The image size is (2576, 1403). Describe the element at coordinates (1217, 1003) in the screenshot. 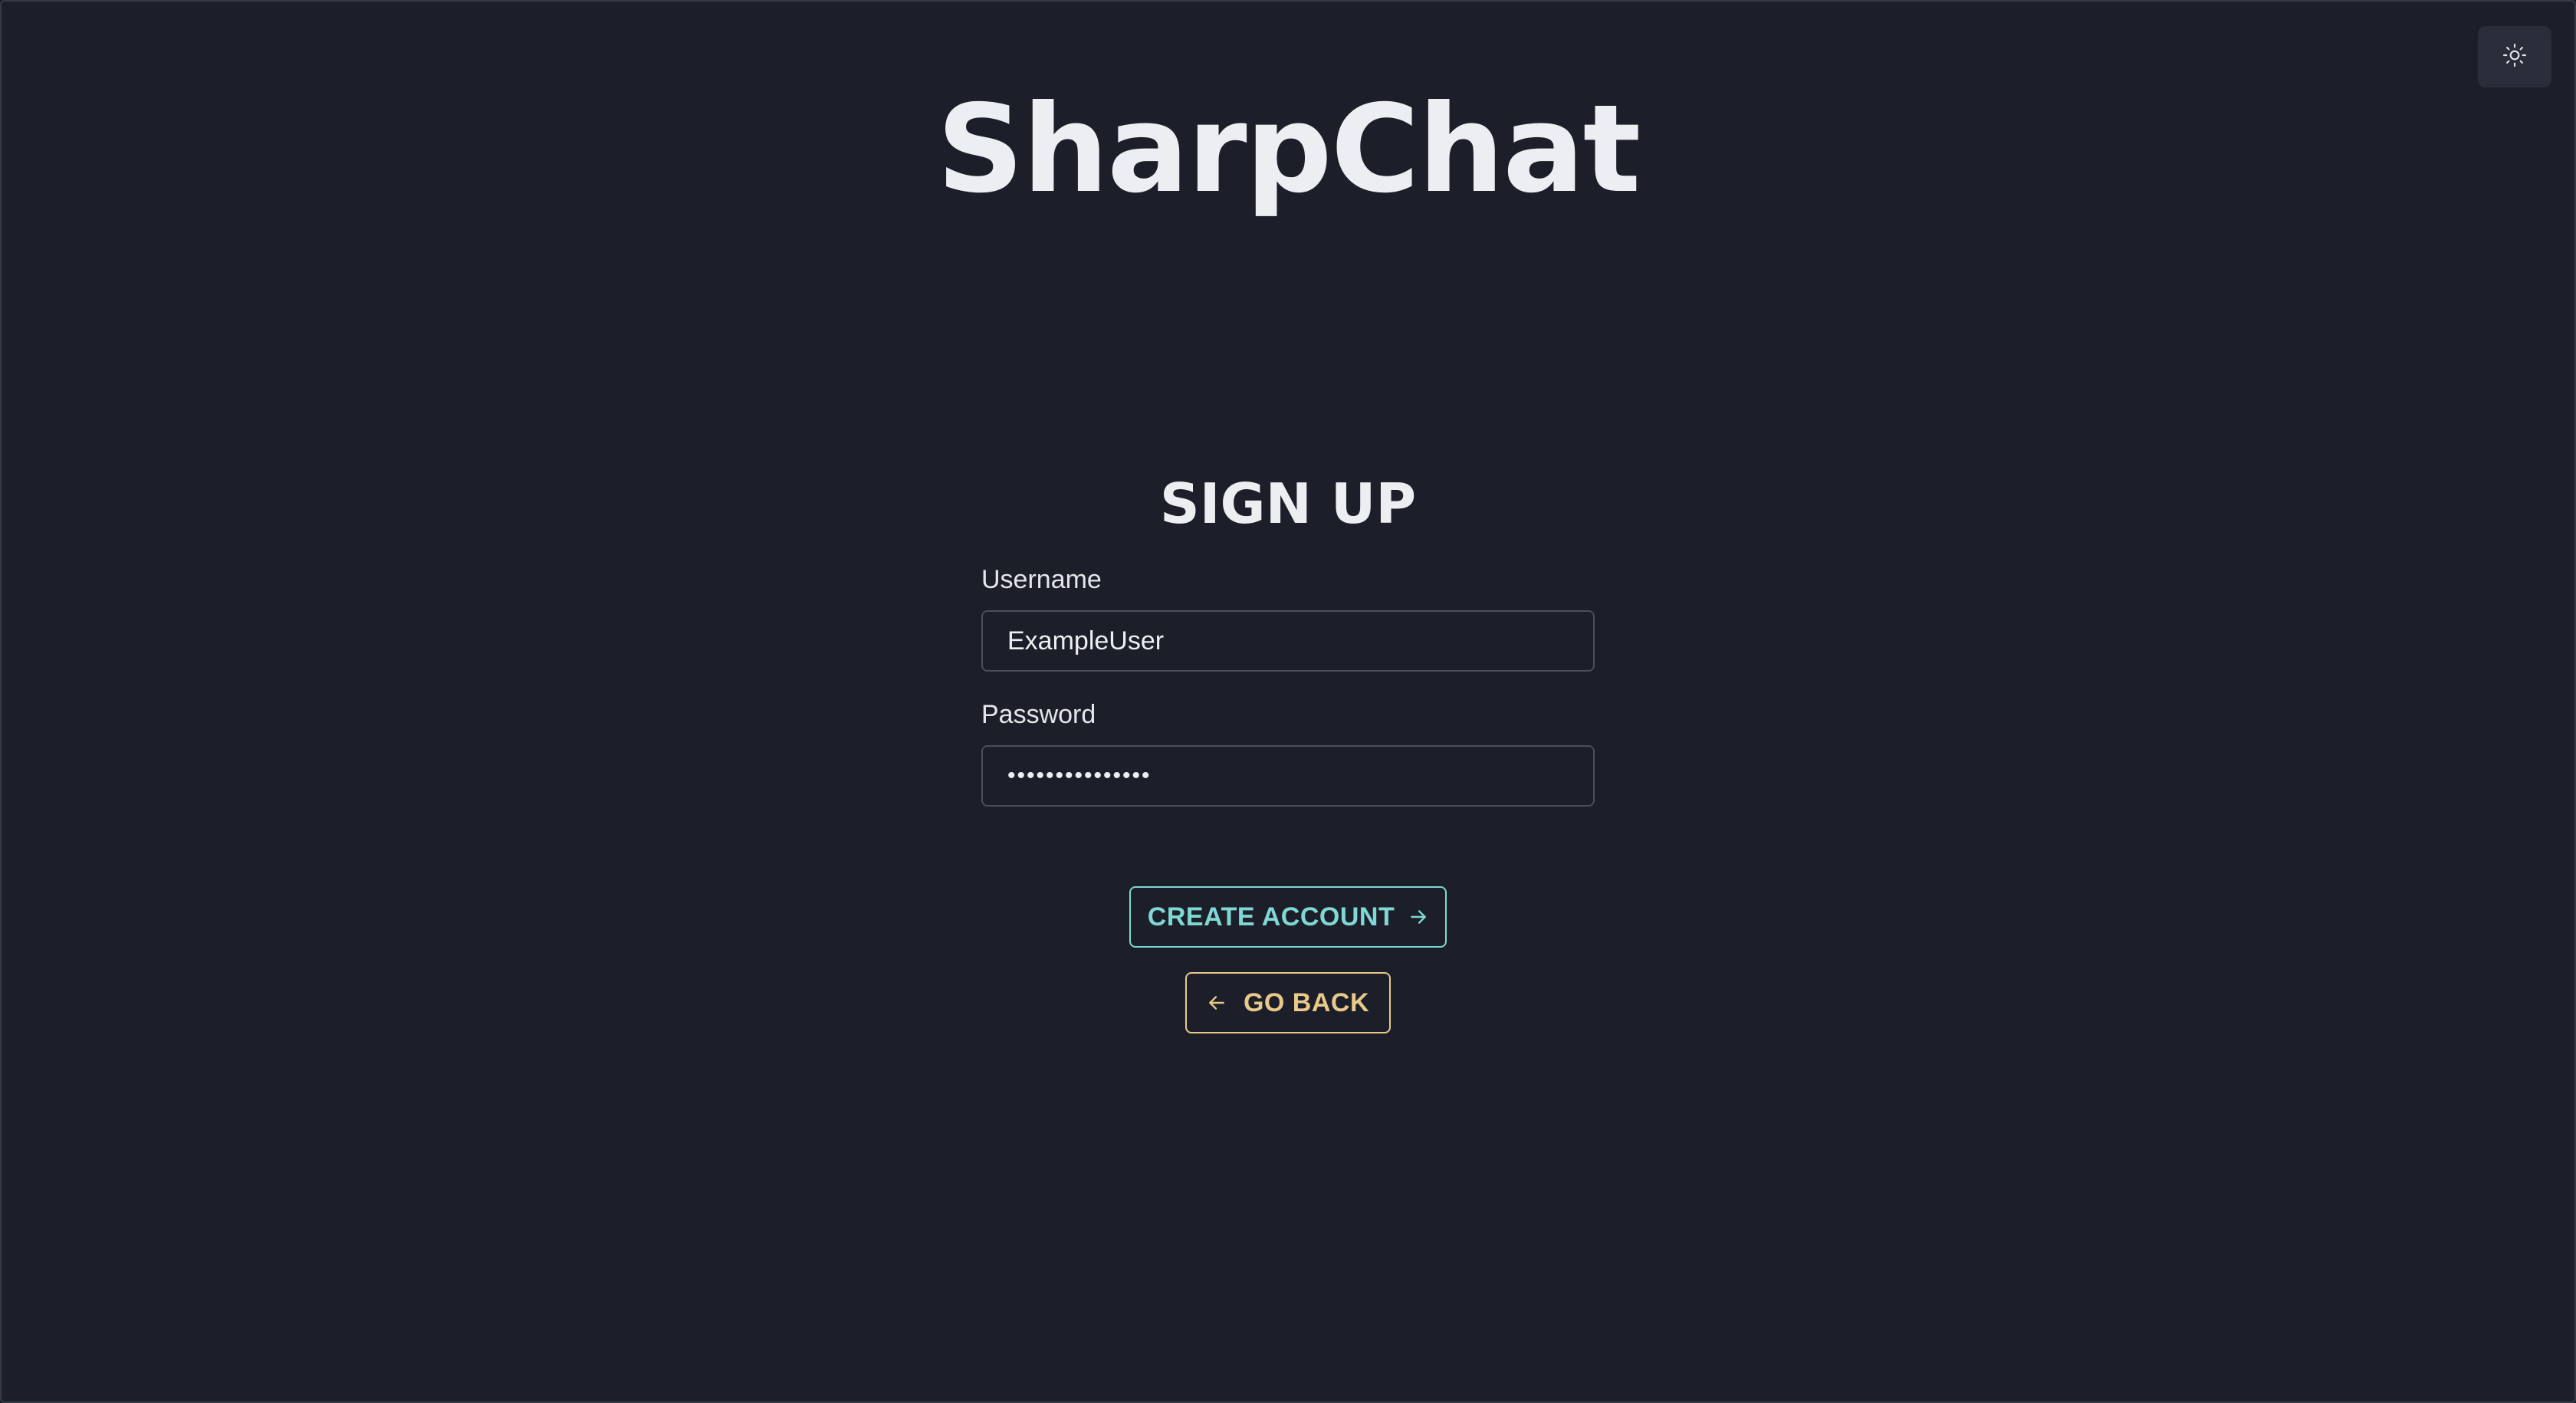

I see `arrow-left-icon` at that location.